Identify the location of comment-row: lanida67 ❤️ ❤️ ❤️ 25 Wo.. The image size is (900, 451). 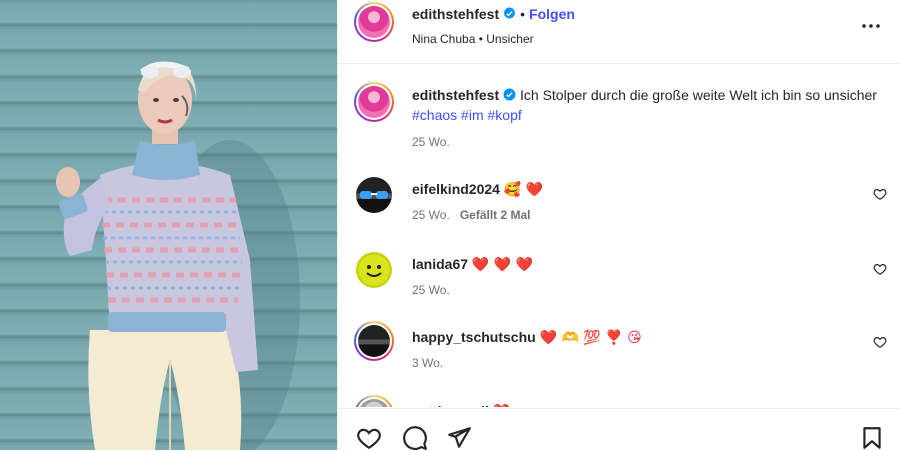
(619, 278).